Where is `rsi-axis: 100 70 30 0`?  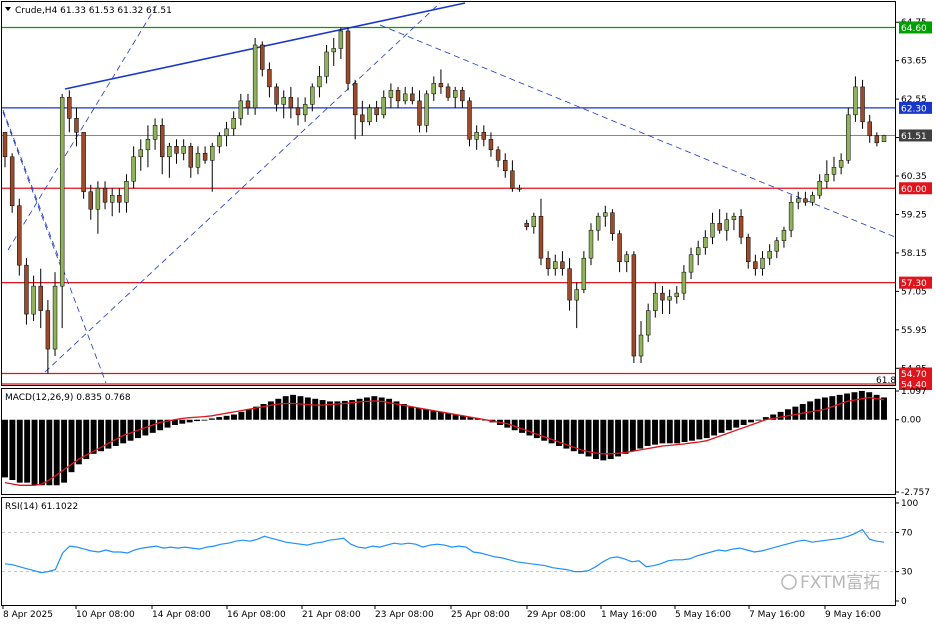
rsi-axis: 100 70 30 0 is located at coordinates (906, 553).